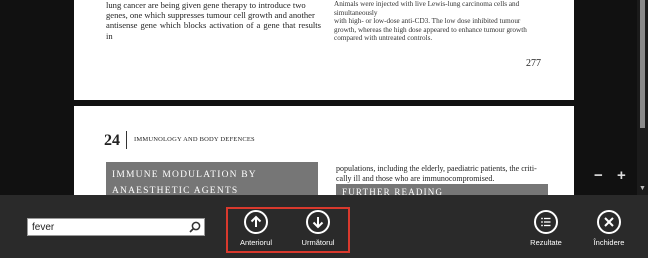  What do you see at coordinates (318, 222) in the screenshot?
I see `arrow-down-icon` at bounding box center [318, 222].